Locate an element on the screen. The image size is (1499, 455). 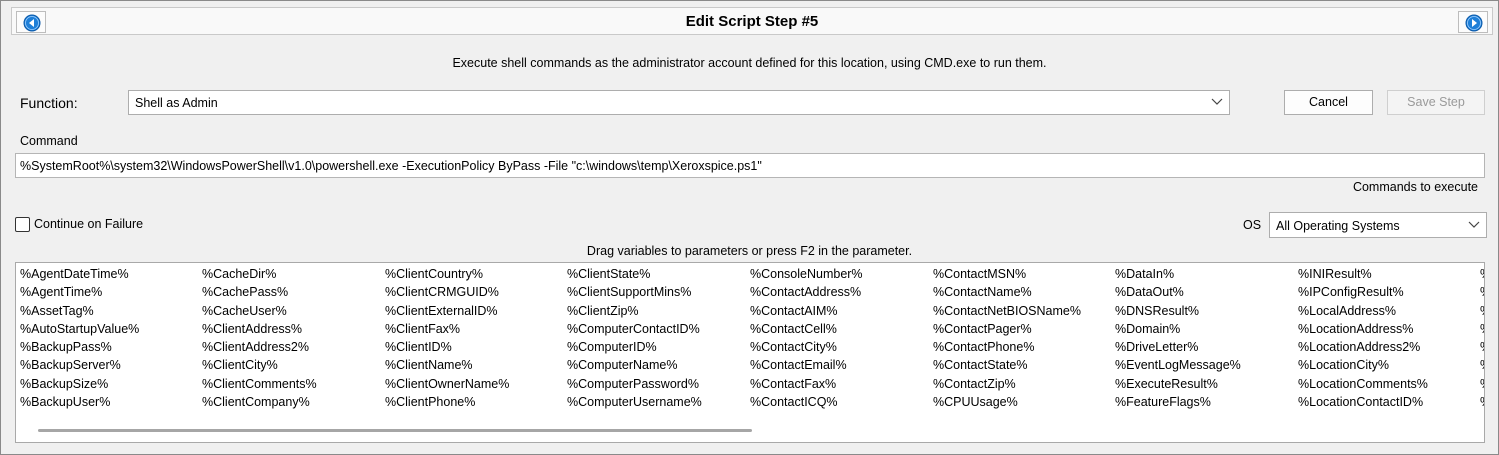
variable-item: %LocationContactID% is located at coordinates (1363, 404).